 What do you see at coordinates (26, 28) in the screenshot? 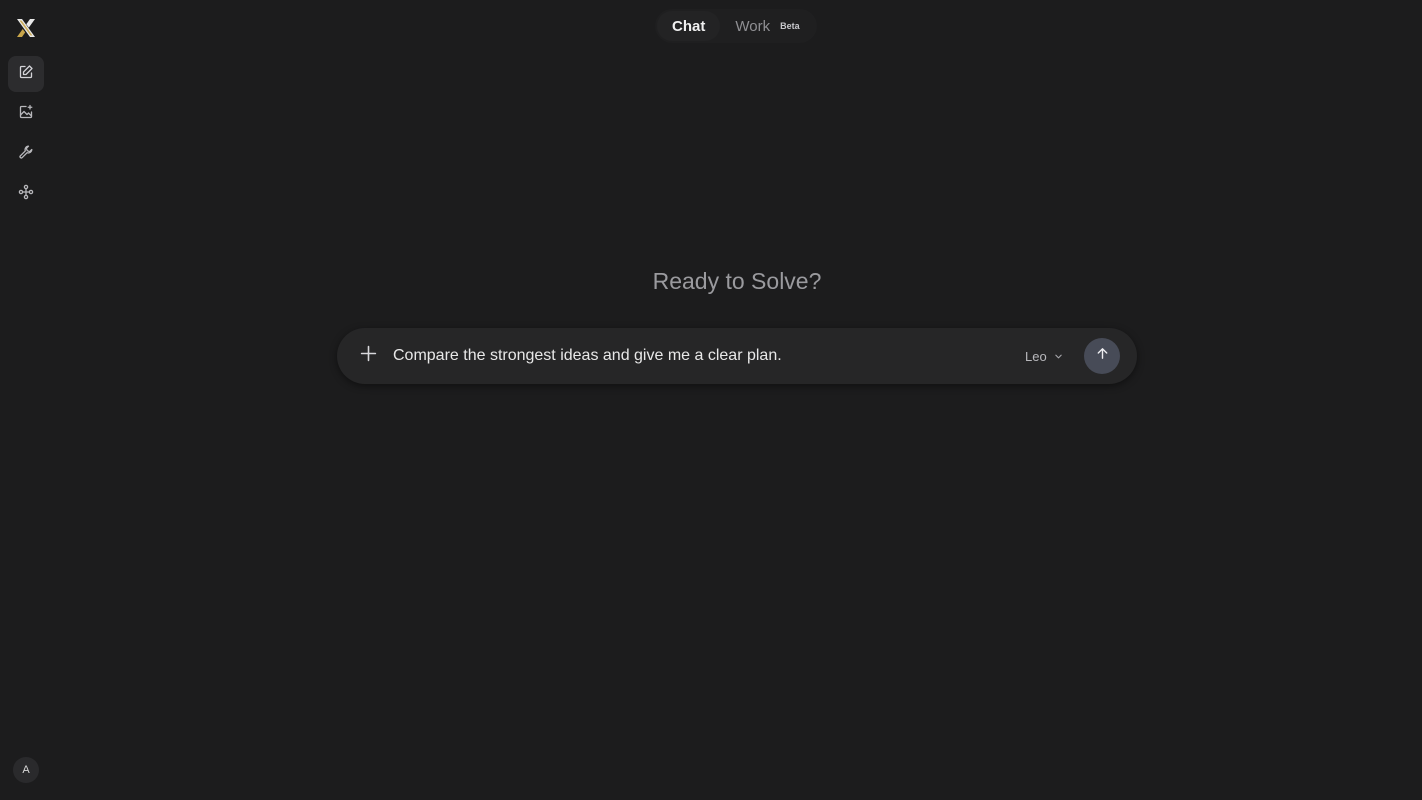
I see `x-logo-icon` at bounding box center [26, 28].